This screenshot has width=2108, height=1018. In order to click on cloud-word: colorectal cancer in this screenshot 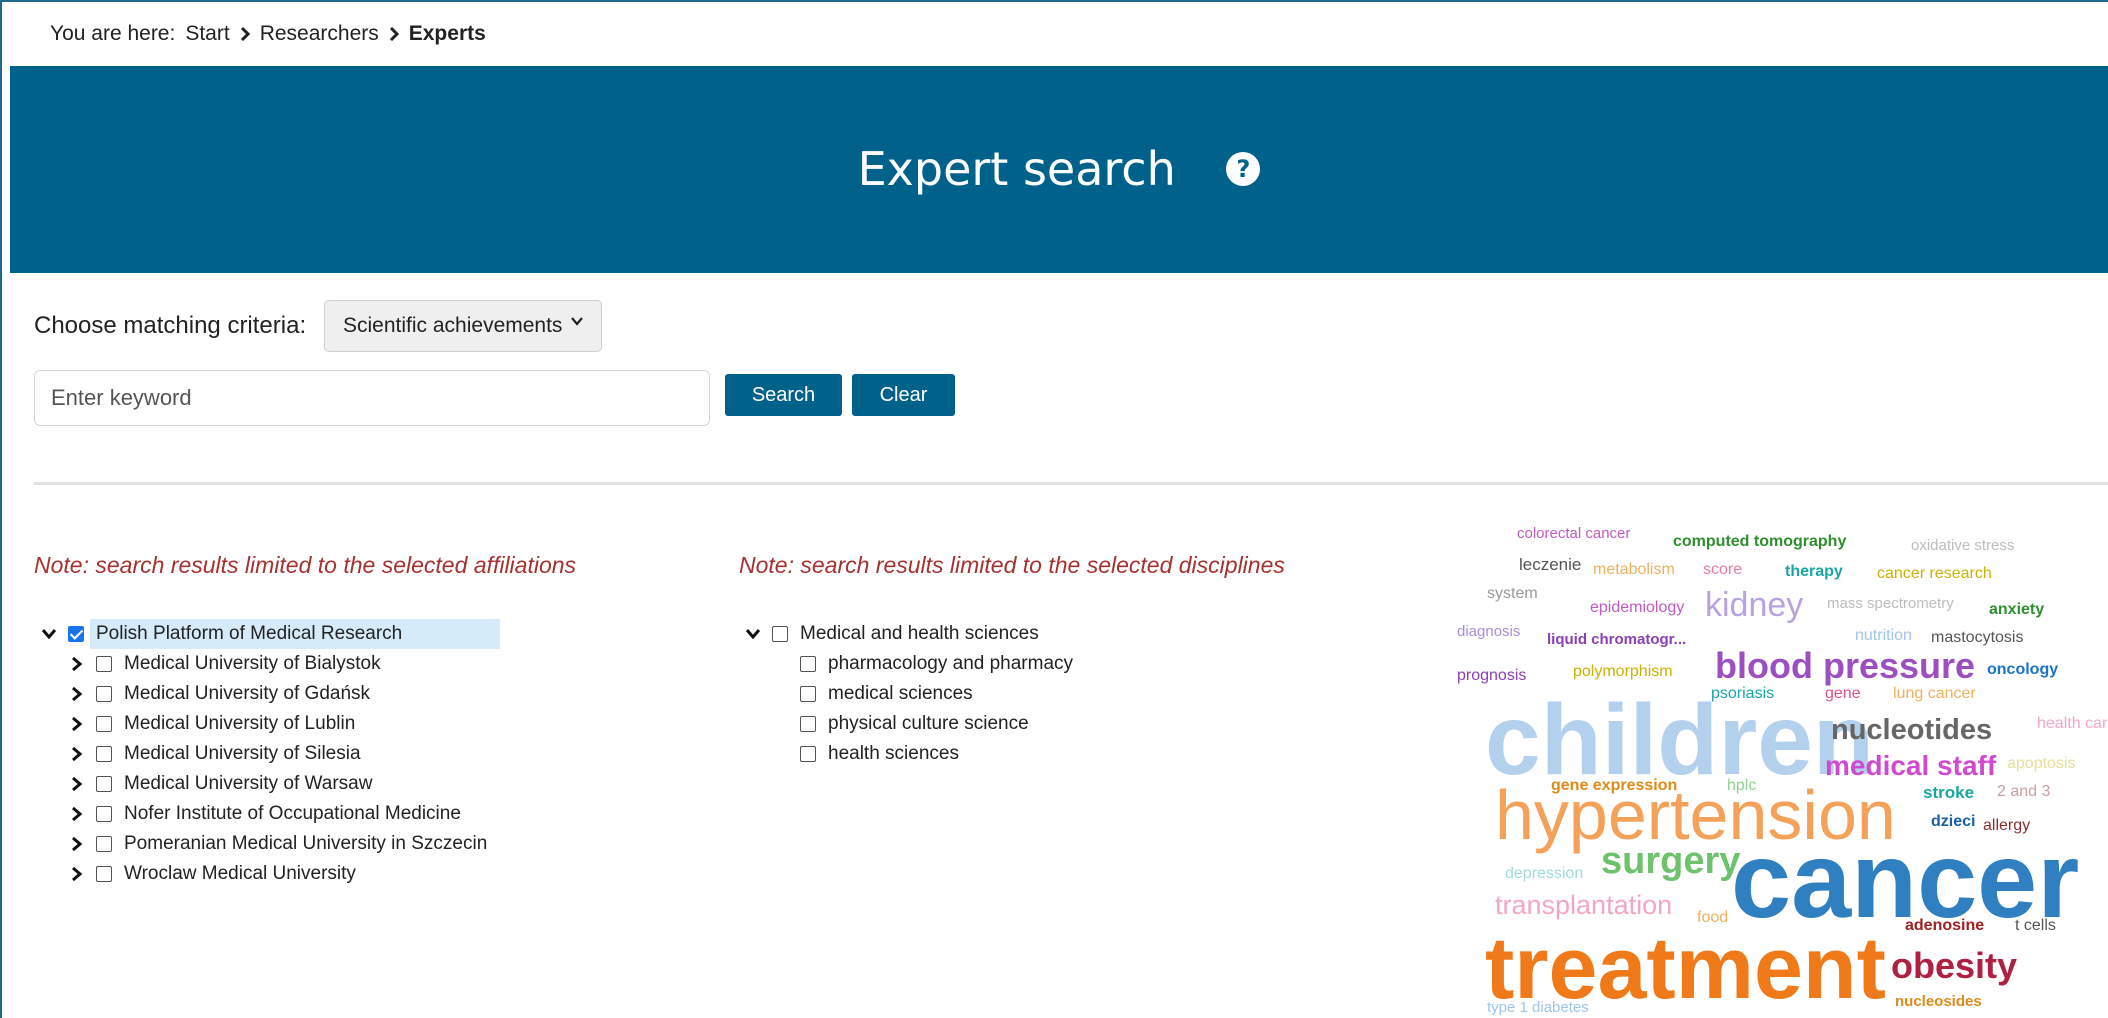, I will do `click(1573, 533)`.